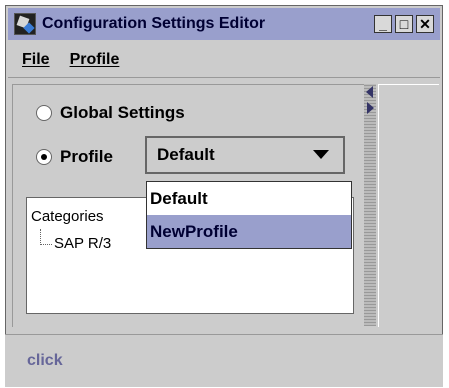 This screenshot has height=388, width=449. What do you see at coordinates (408, 205) in the screenshot?
I see `right-pane` at bounding box center [408, 205].